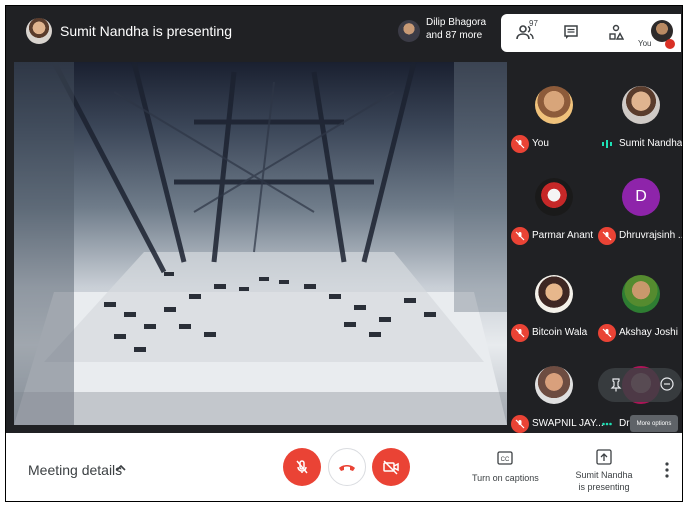 The image size is (688, 507). I want to click on participant-name: Bitcoin Wala, so click(560, 332).